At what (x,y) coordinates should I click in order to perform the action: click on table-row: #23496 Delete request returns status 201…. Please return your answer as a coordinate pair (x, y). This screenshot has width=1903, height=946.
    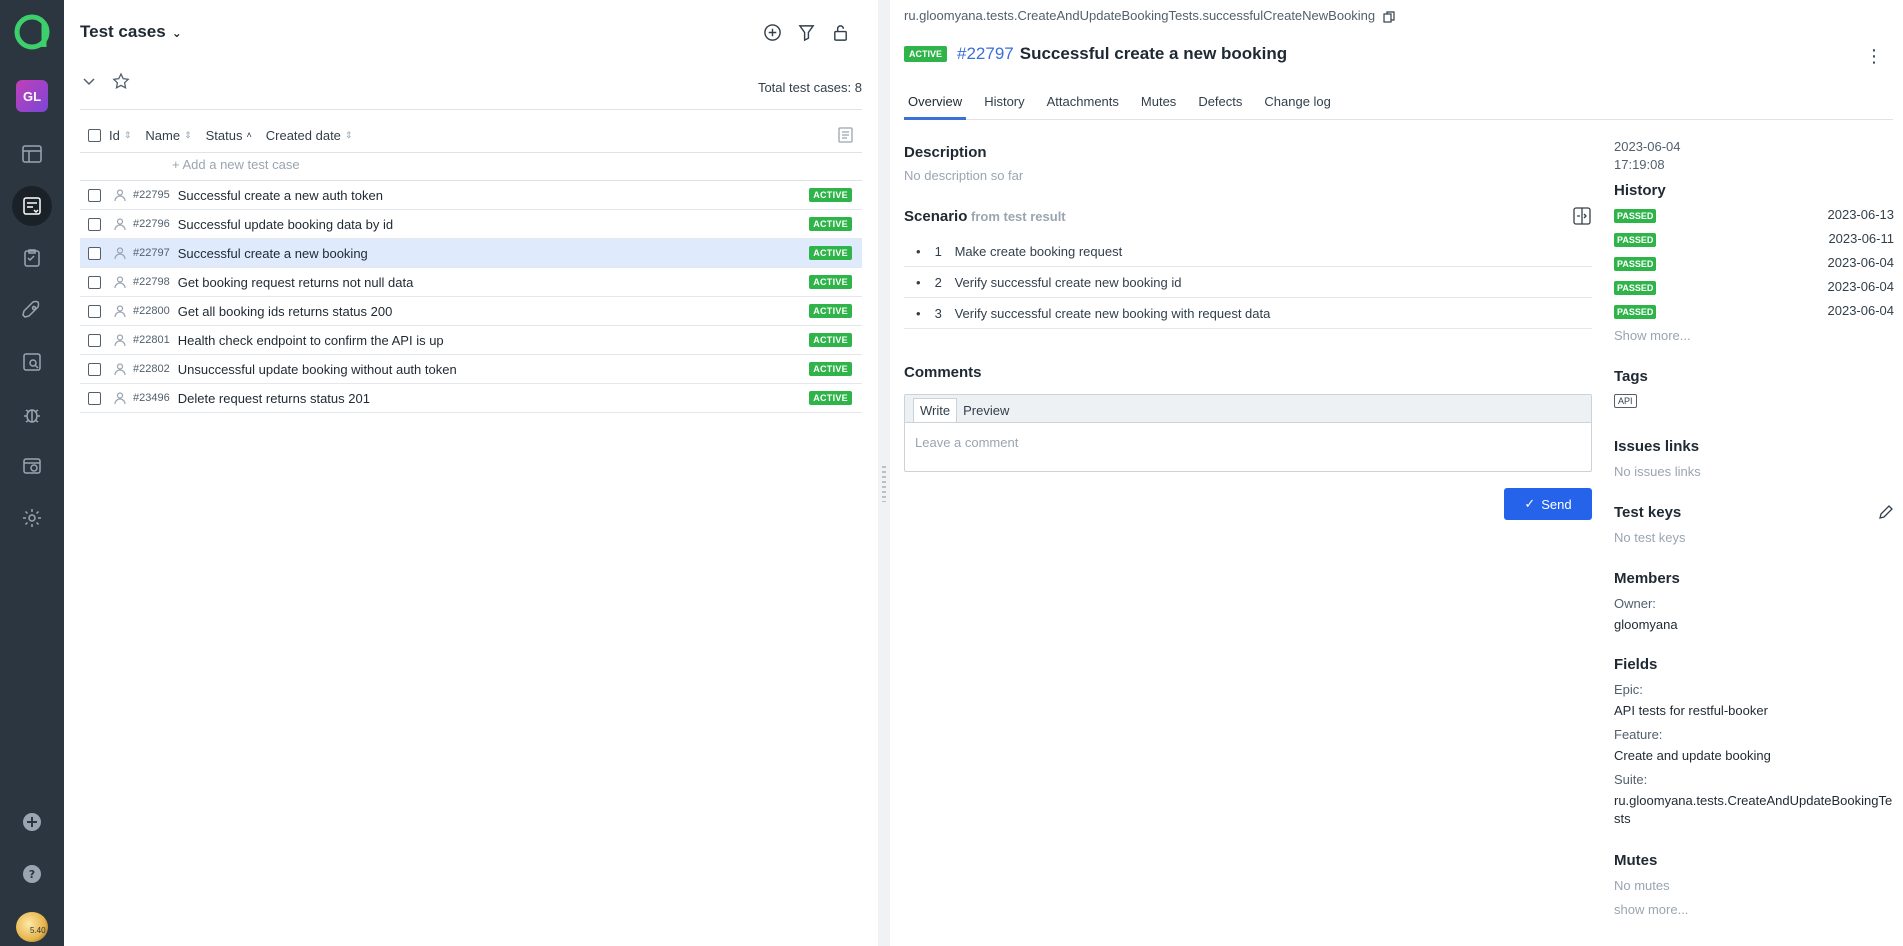
    Looking at the image, I should click on (471, 398).